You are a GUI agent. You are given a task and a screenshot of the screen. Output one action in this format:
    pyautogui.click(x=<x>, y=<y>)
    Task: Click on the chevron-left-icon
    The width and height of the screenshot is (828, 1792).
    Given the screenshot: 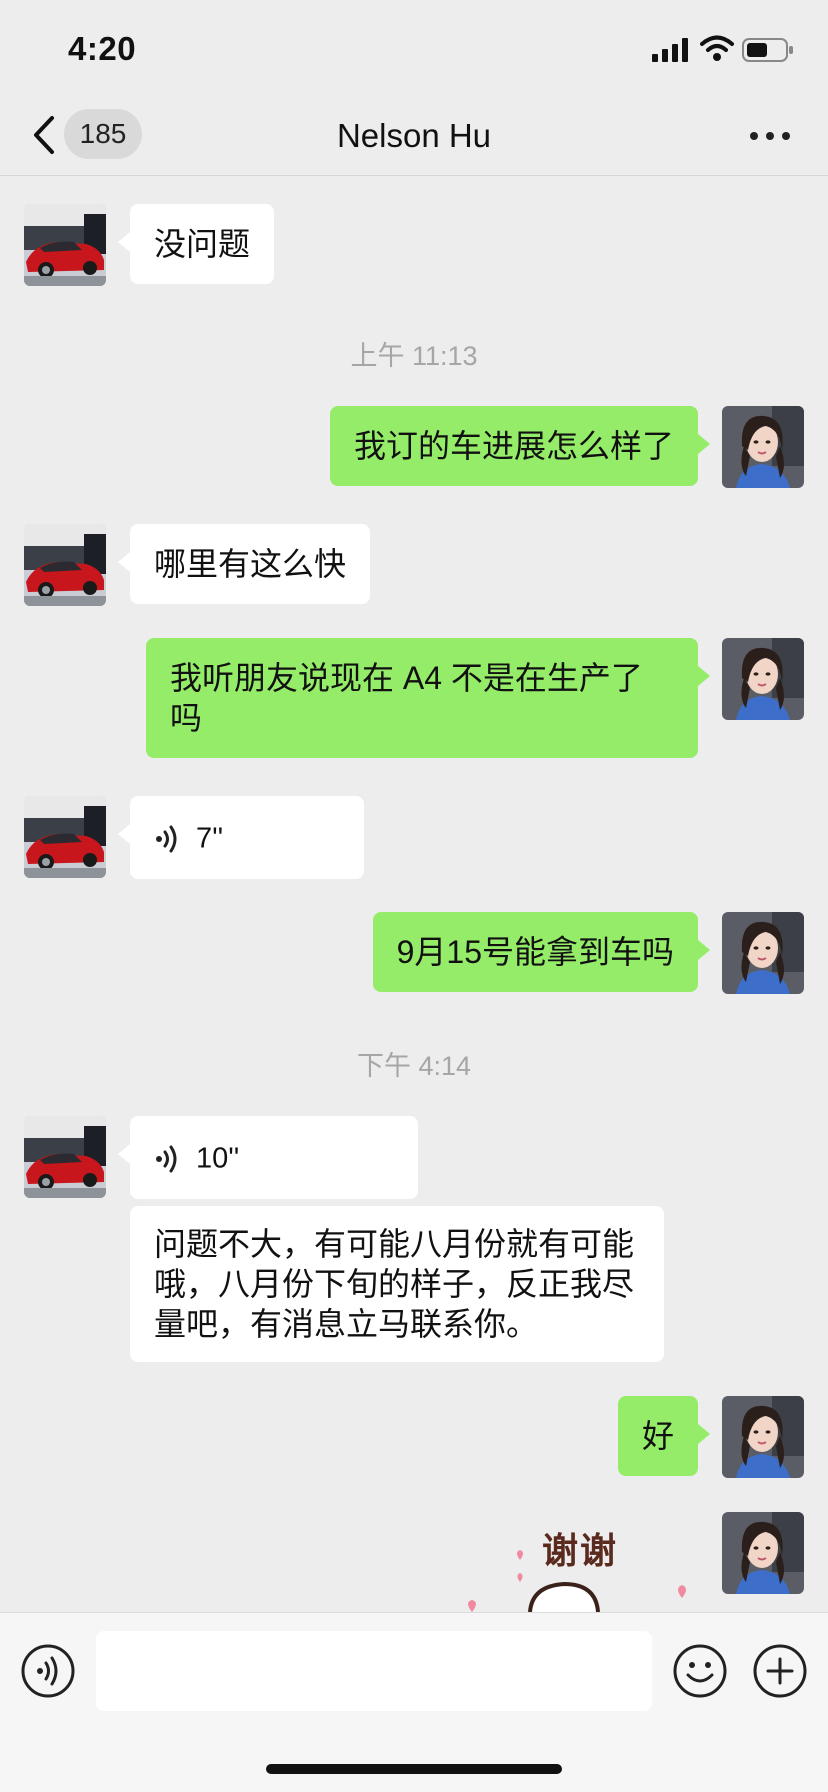 What is the action you would take?
    pyautogui.click(x=43, y=135)
    